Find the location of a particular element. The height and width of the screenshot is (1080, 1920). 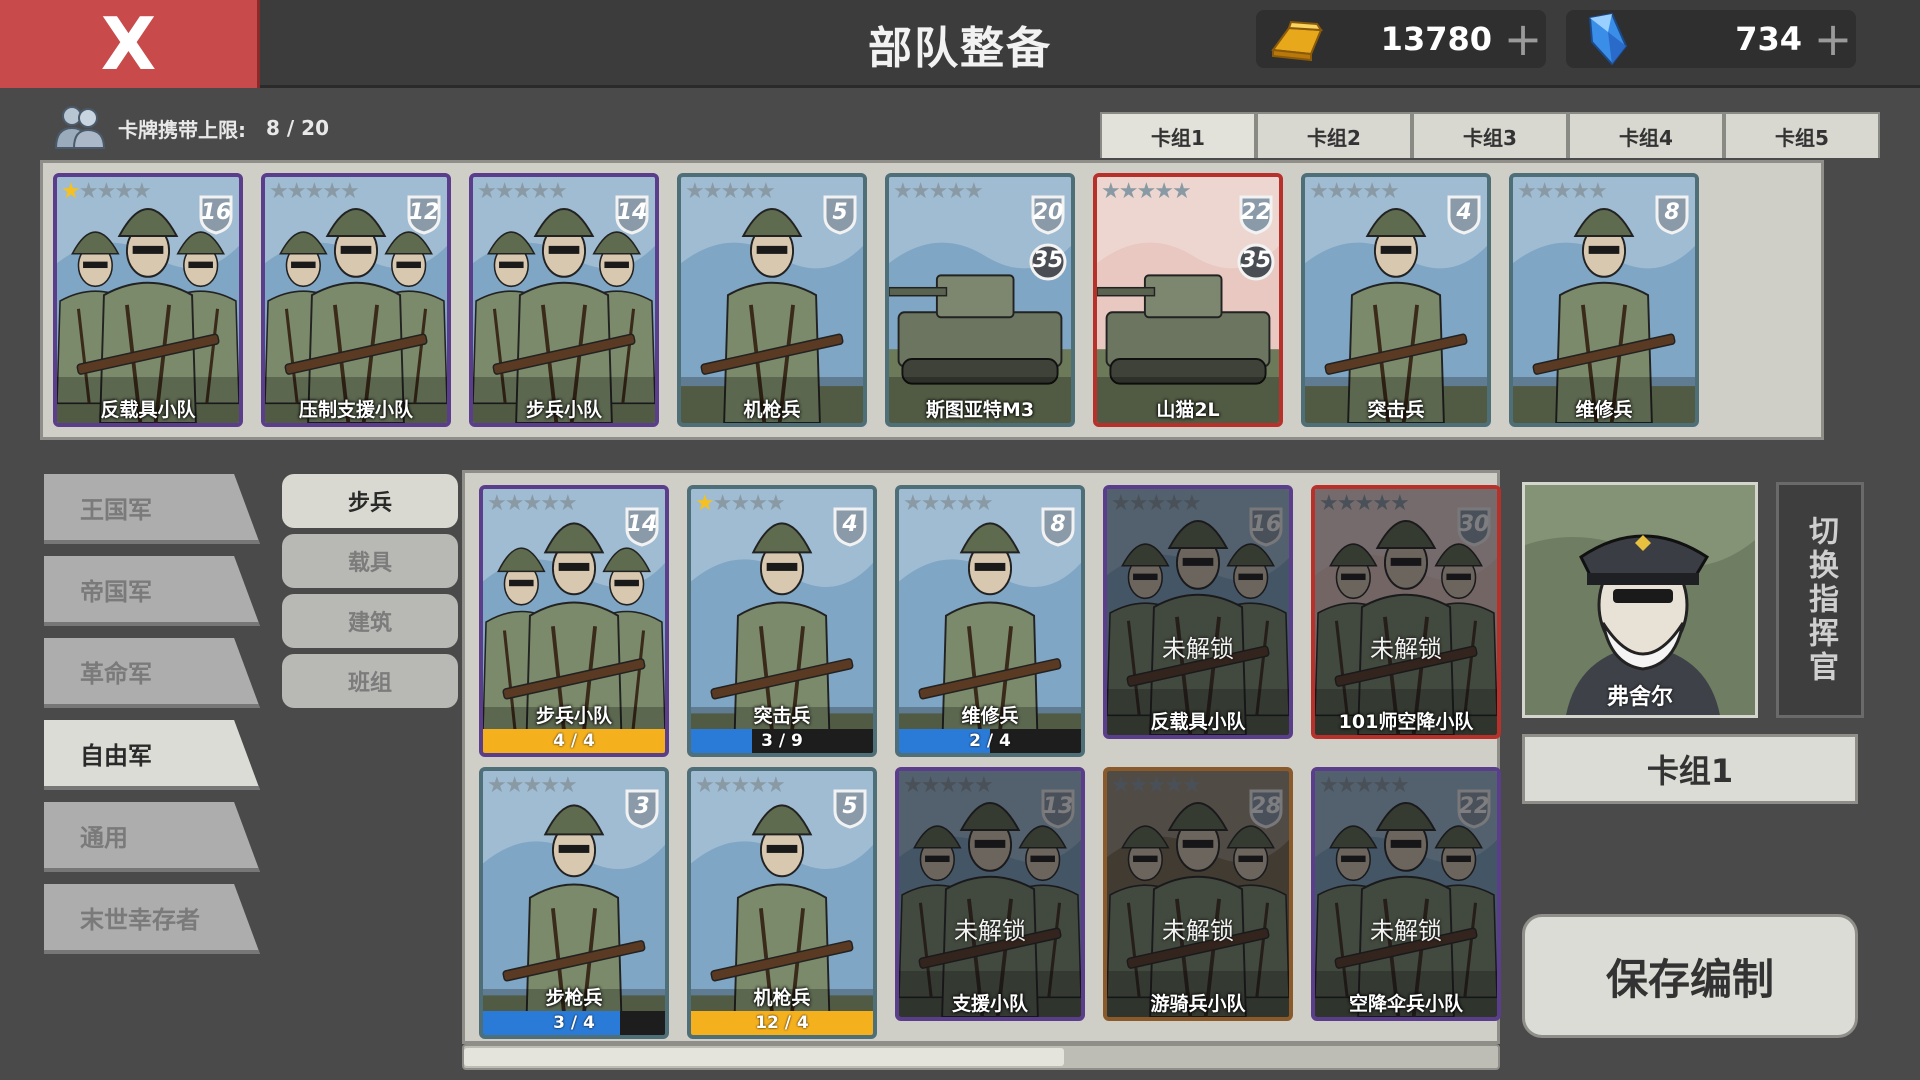

card-progress-text: 3 / 4 is located at coordinates (574, 1023).